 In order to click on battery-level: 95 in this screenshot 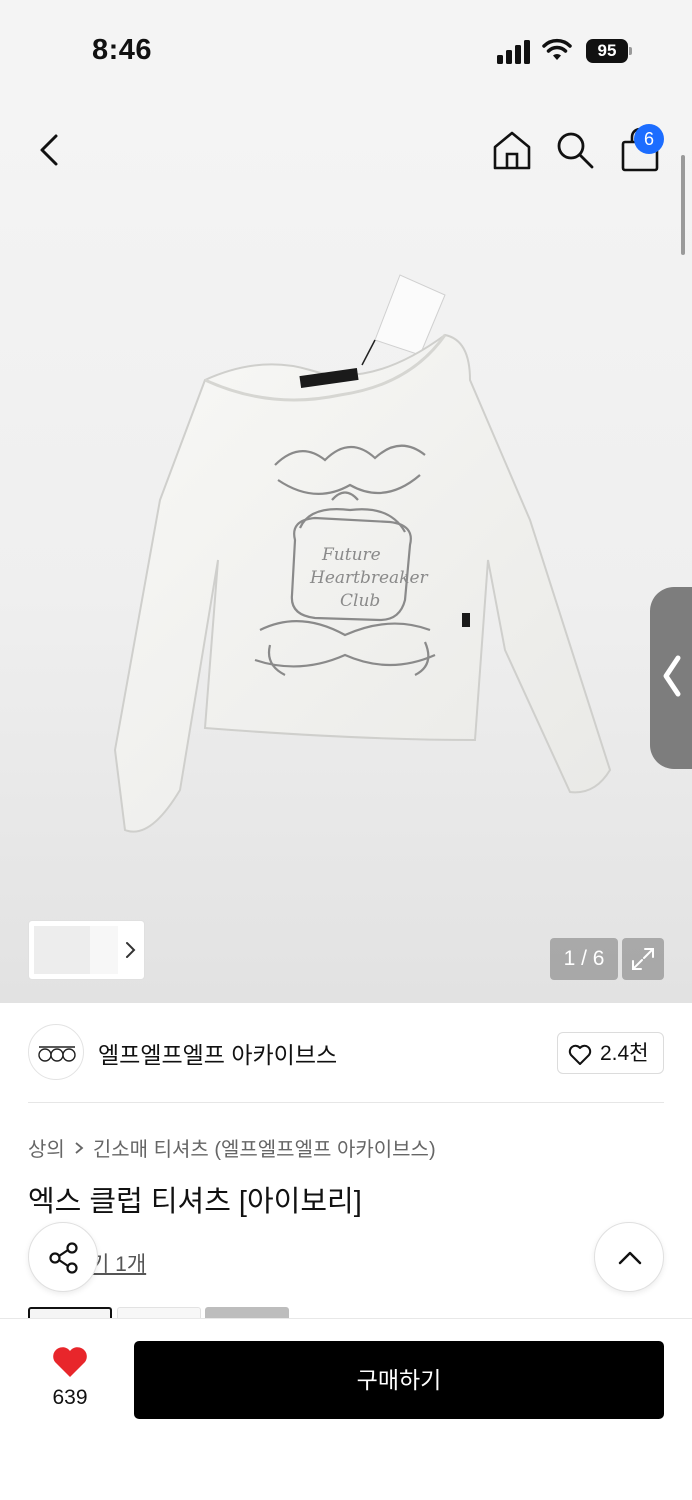, I will do `click(607, 50)`.